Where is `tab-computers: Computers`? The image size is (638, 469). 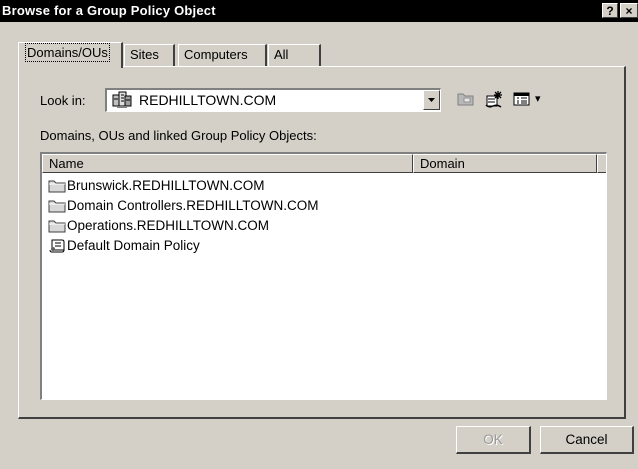 tab-computers: Computers is located at coordinates (222, 55).